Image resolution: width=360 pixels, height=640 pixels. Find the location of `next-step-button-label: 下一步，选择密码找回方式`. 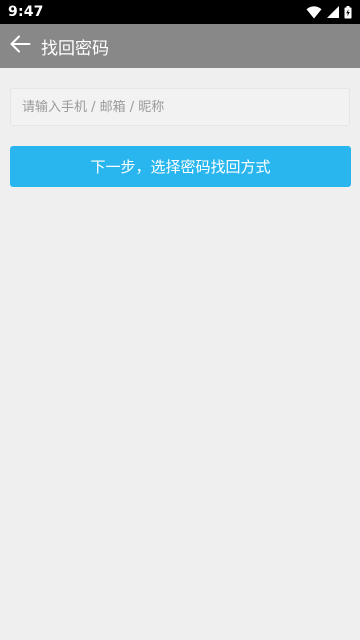

next-step-button-label: 下一步，选择密码找回方式 is located at coordinates (180, 167).